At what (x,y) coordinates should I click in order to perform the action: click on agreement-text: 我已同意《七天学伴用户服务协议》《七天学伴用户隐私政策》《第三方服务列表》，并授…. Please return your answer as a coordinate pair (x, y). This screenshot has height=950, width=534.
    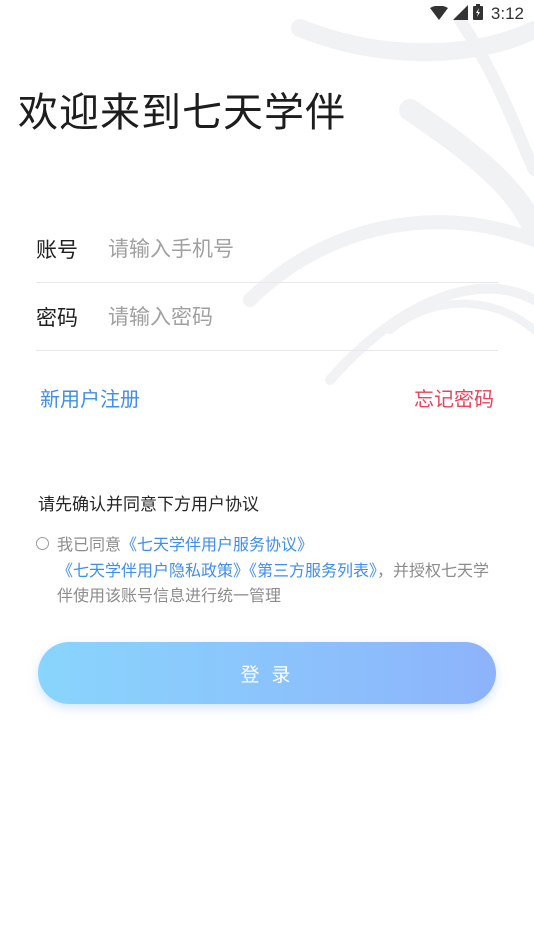
    Looking at the image, I should click on (276, 570).